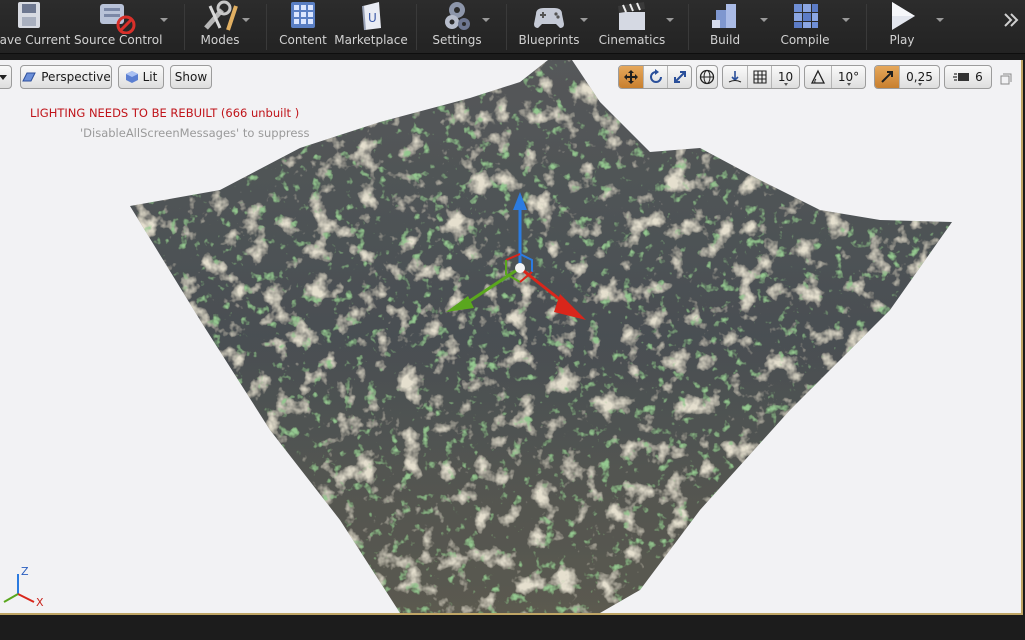 The height and width of the screenshot is (640, 1025). Describe the element at coordinates (764, 20) in the screenshot. I see `build-dropdown-icon` at that location.